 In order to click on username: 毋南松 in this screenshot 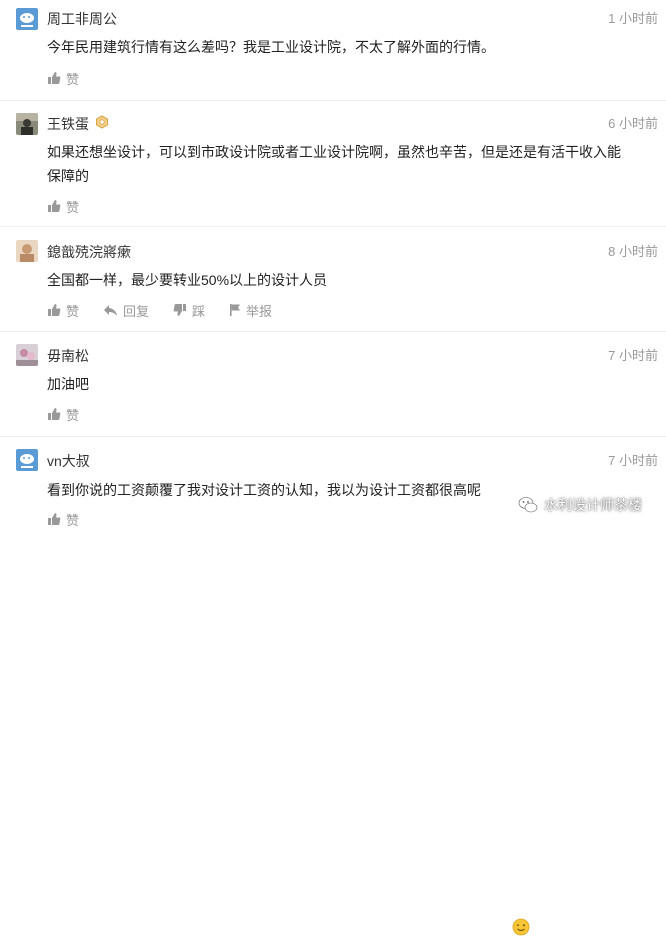, I will do `click(68, 356)`.